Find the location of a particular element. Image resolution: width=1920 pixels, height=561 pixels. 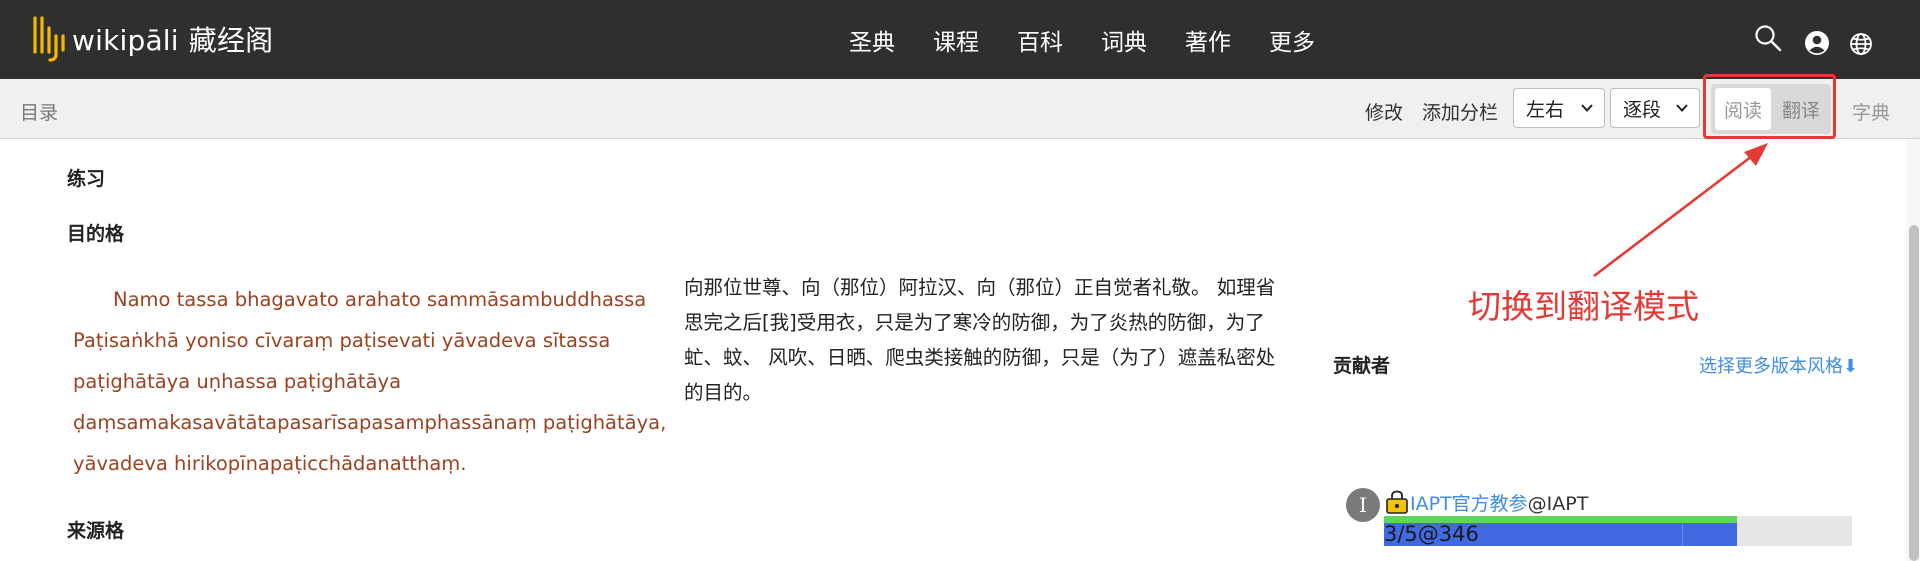

nav-item-dictionary: 词典 is located at coordinates (1124, 40).